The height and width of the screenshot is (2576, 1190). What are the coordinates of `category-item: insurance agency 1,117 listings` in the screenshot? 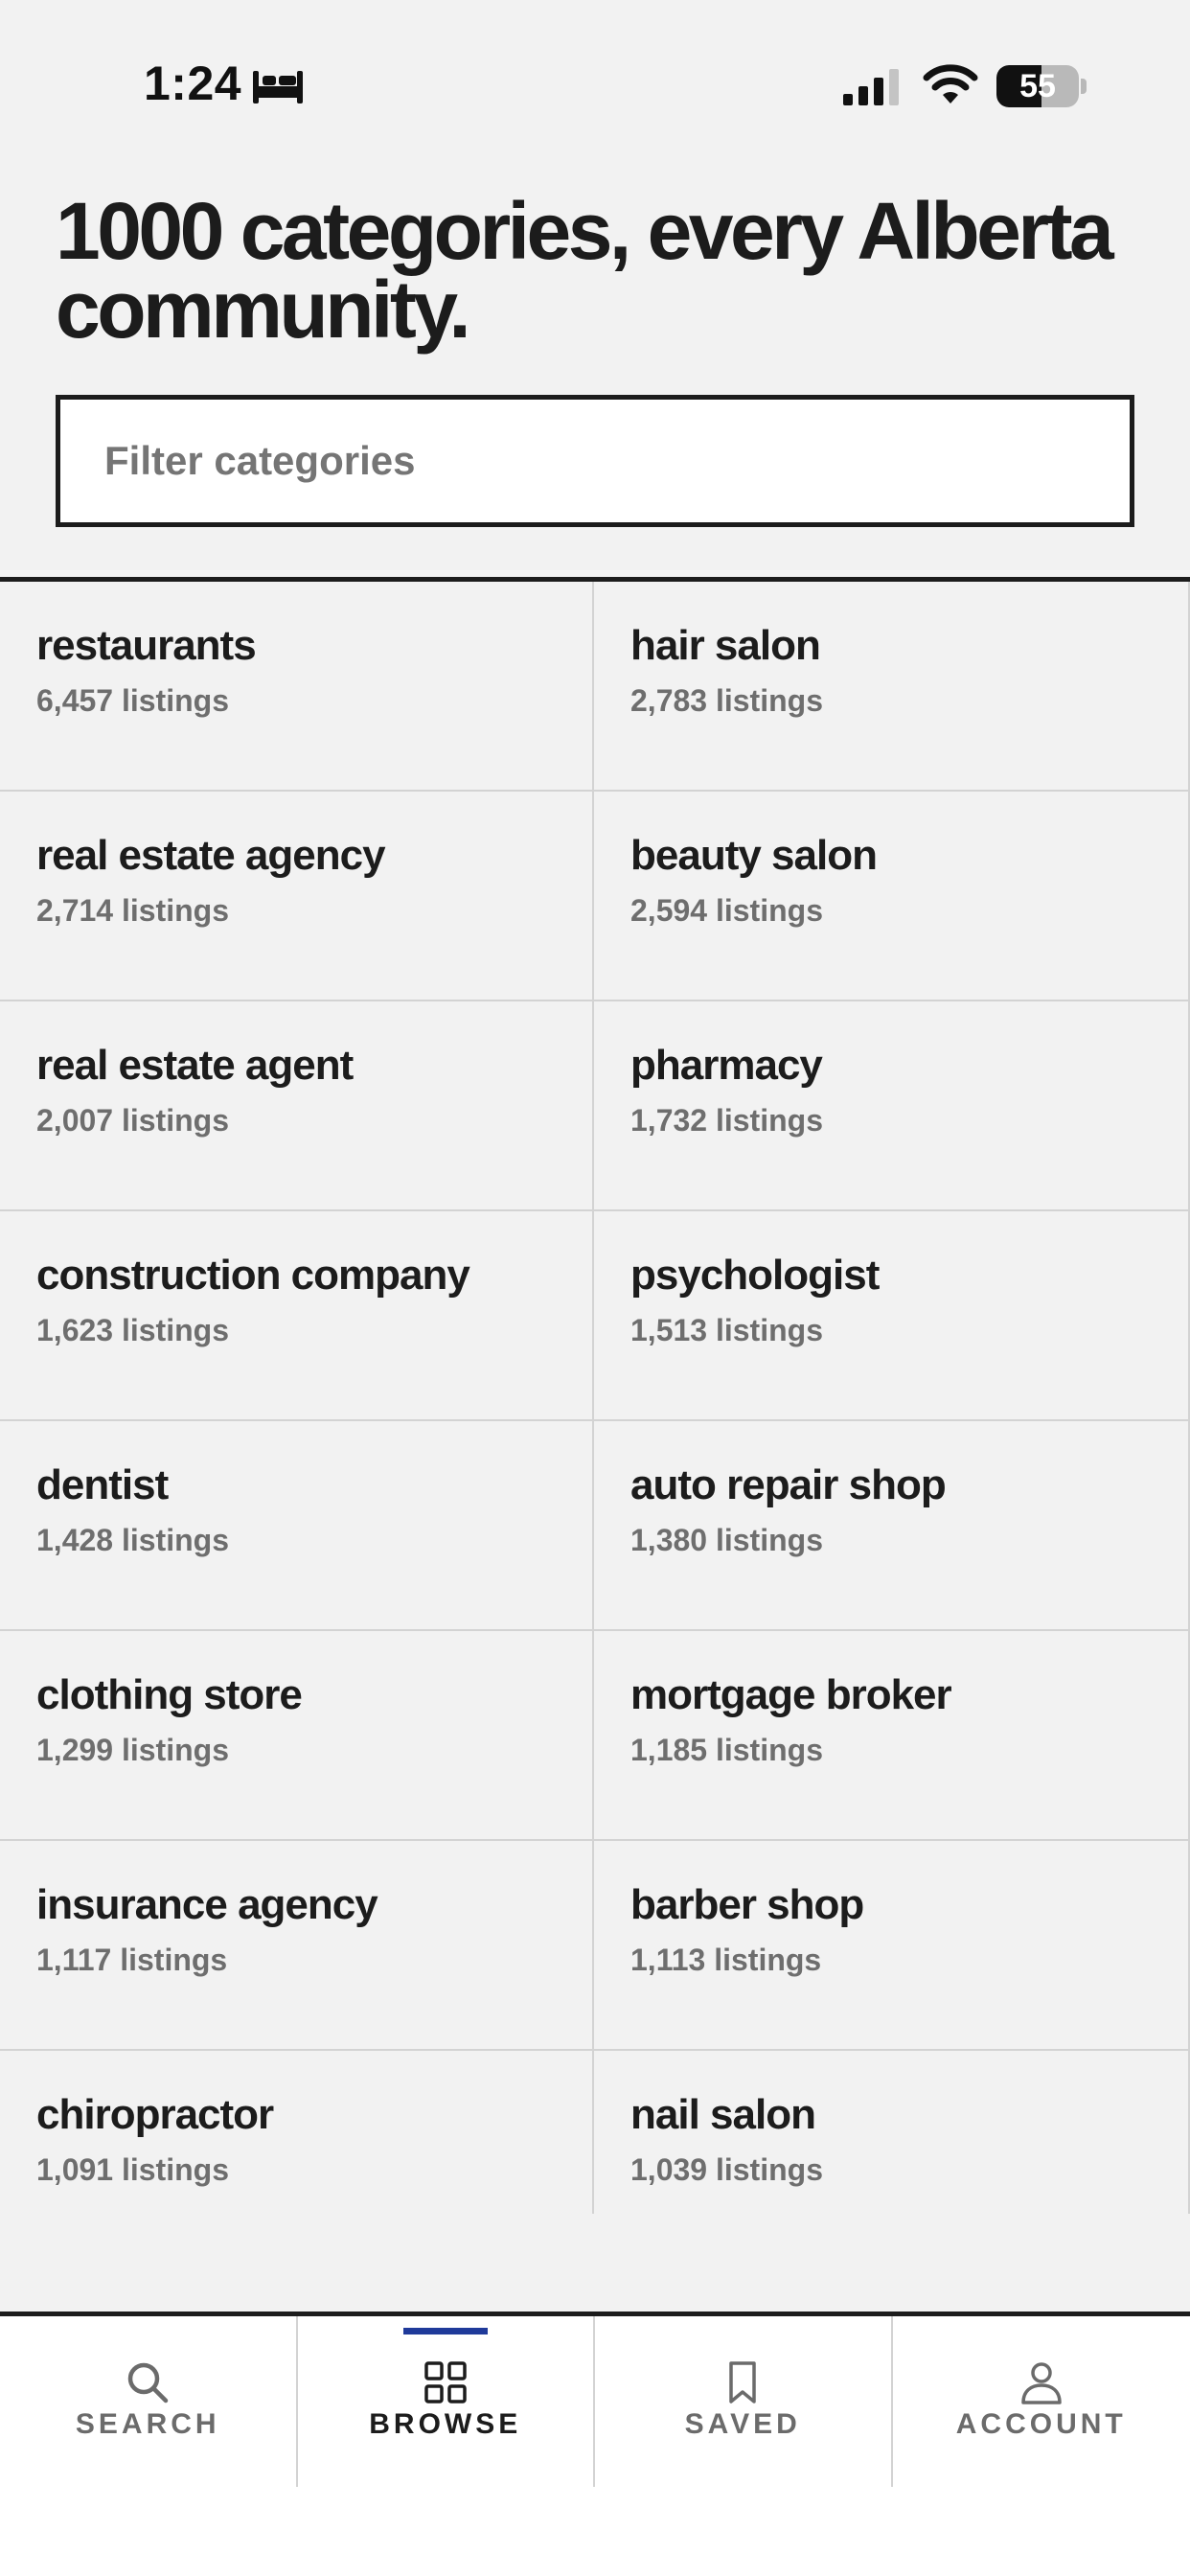 It's located at (297, 1946).